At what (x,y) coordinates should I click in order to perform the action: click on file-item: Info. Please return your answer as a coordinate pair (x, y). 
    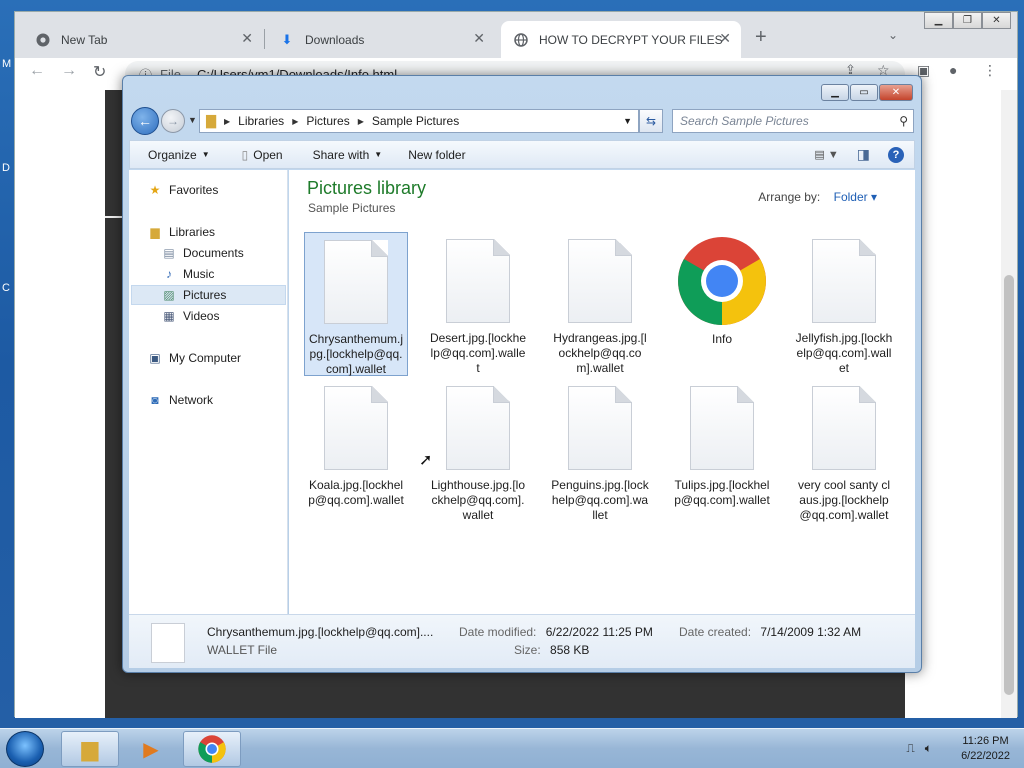
    Looking at the image, I should click on (722, 304).